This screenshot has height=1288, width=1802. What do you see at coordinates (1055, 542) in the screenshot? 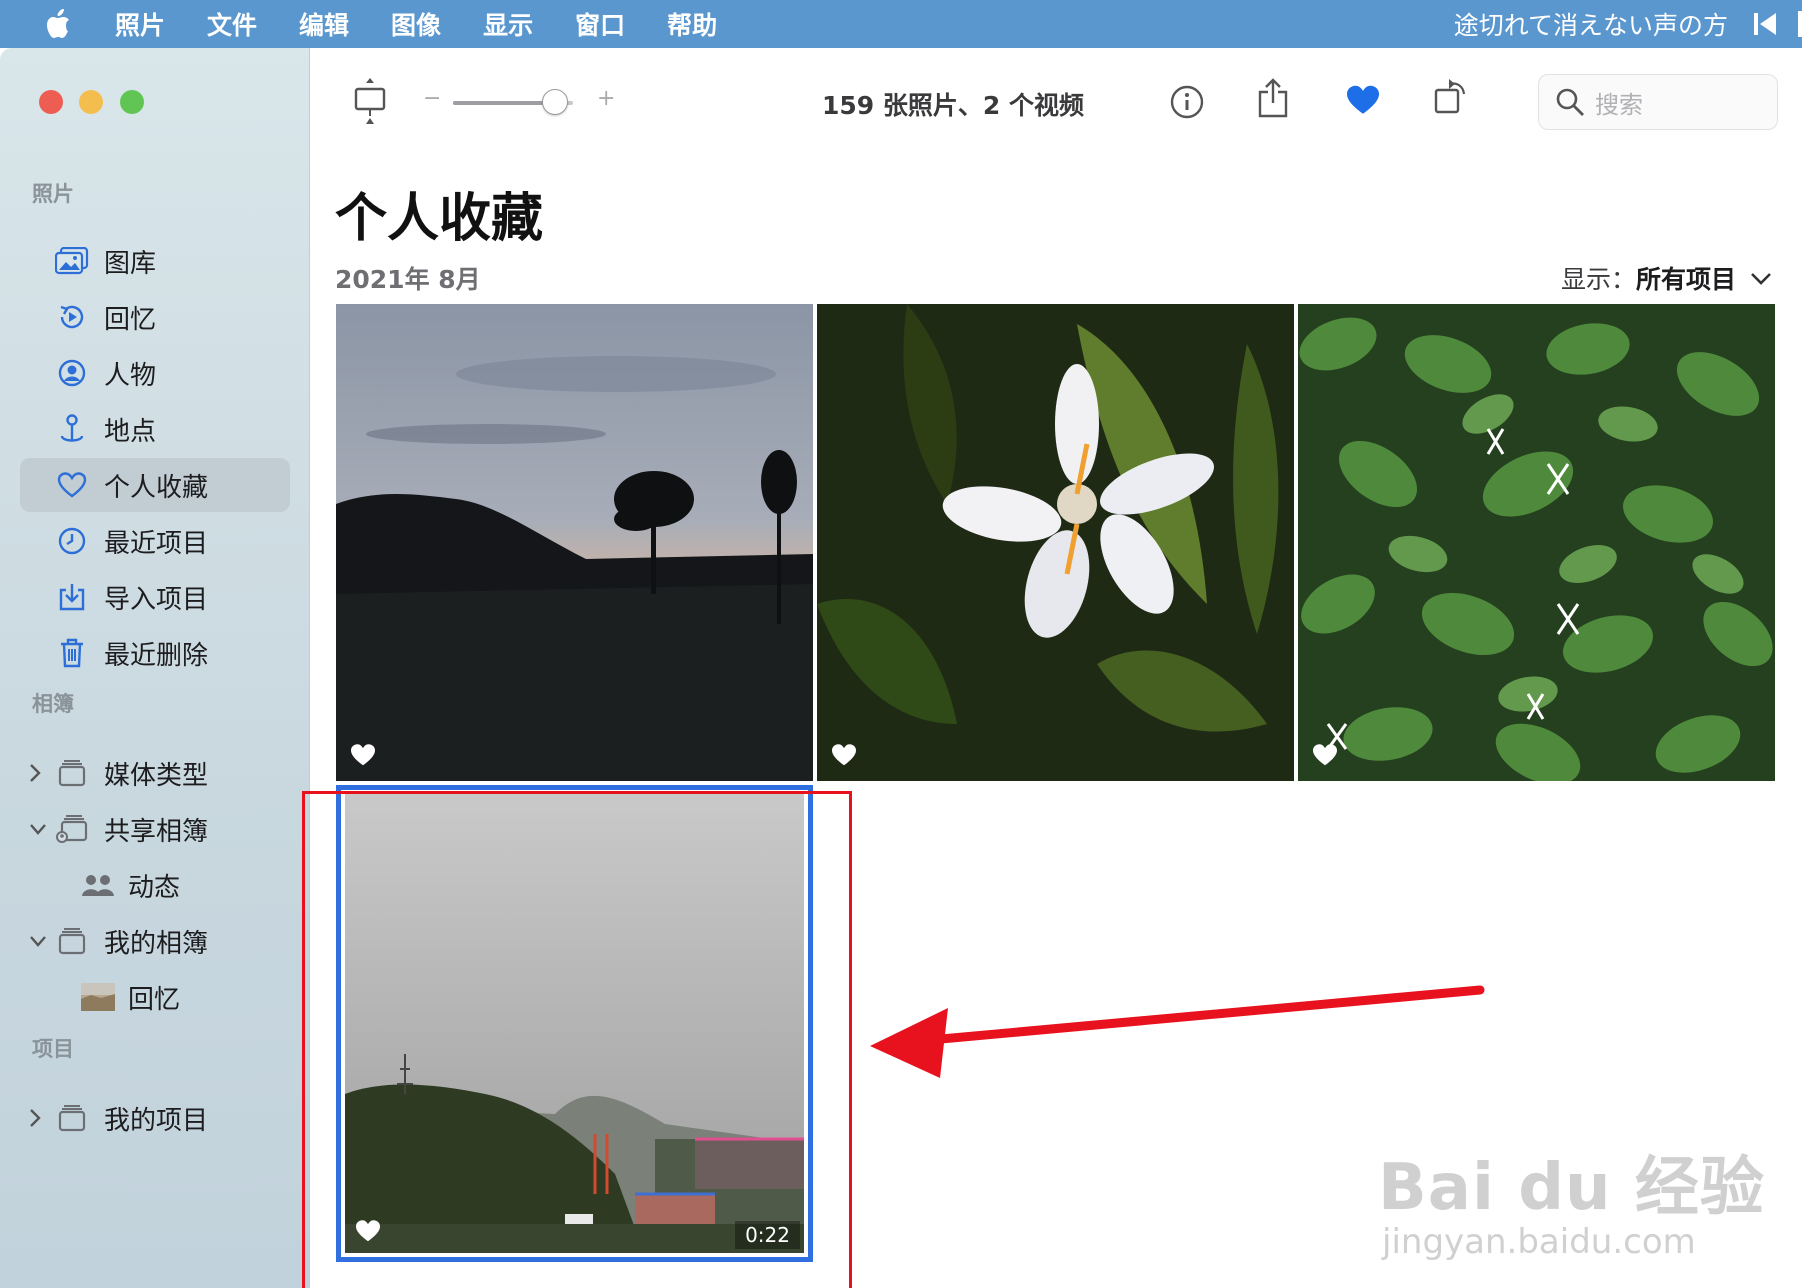
I see `photo-thumbnail-flower` at bounding box center [1055, 542].